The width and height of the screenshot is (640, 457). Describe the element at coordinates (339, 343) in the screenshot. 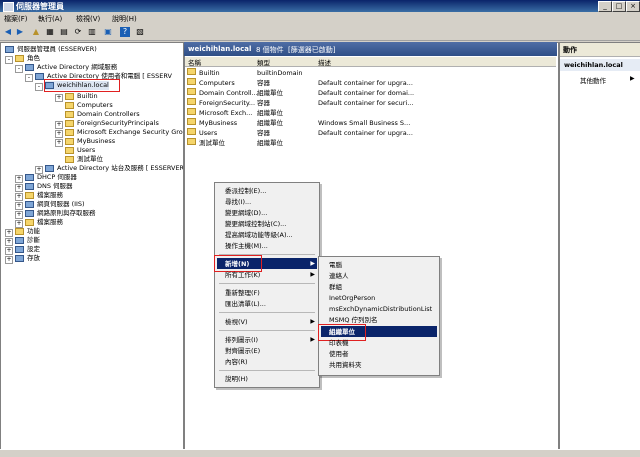

I see `submenu-item-printer: 印表機` at that location.